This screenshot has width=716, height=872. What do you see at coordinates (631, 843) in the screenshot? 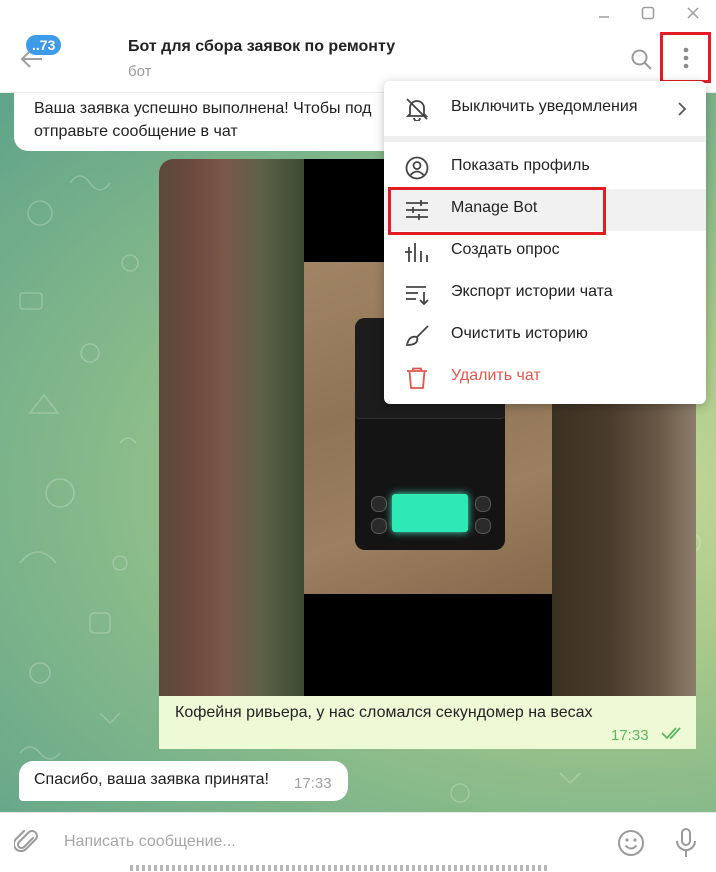
I see `emoji-icon` at bounding box center [631, 843].